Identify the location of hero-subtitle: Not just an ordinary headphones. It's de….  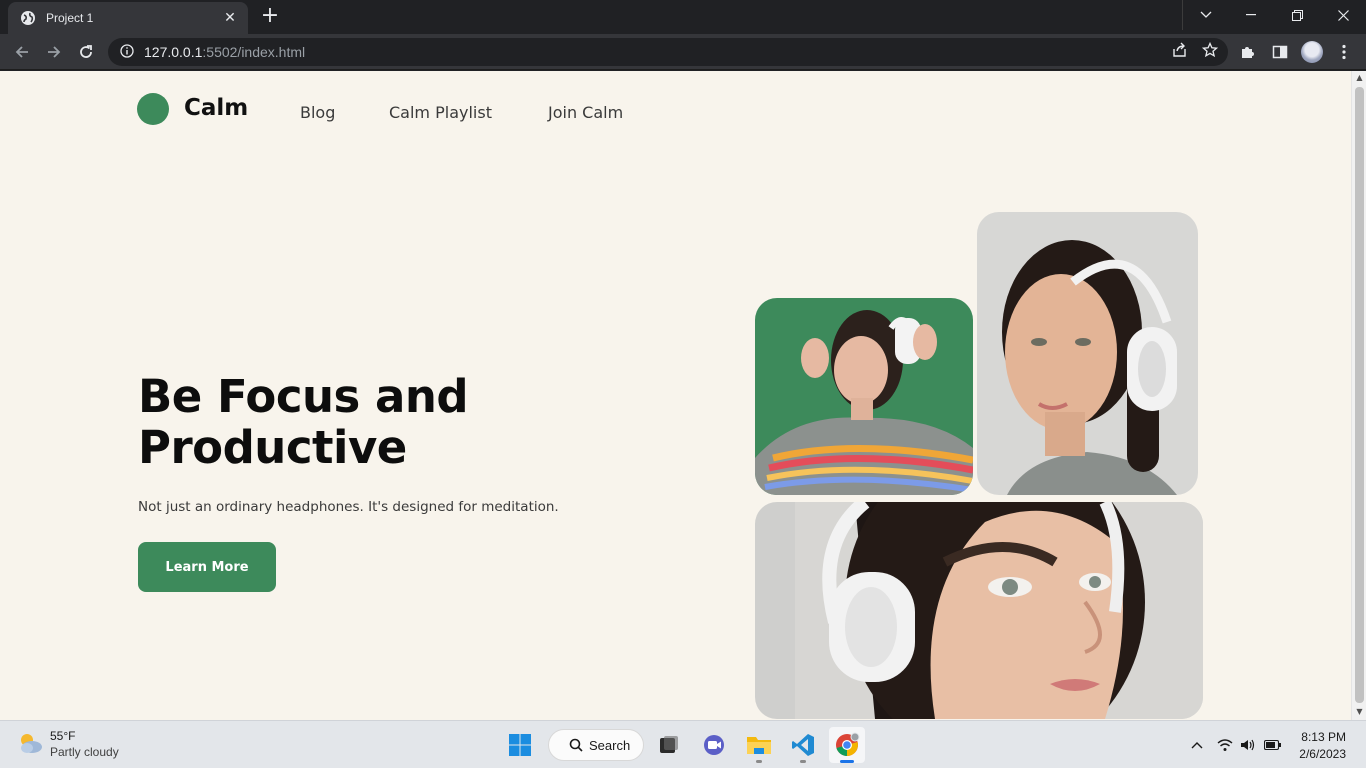
(348, 507).